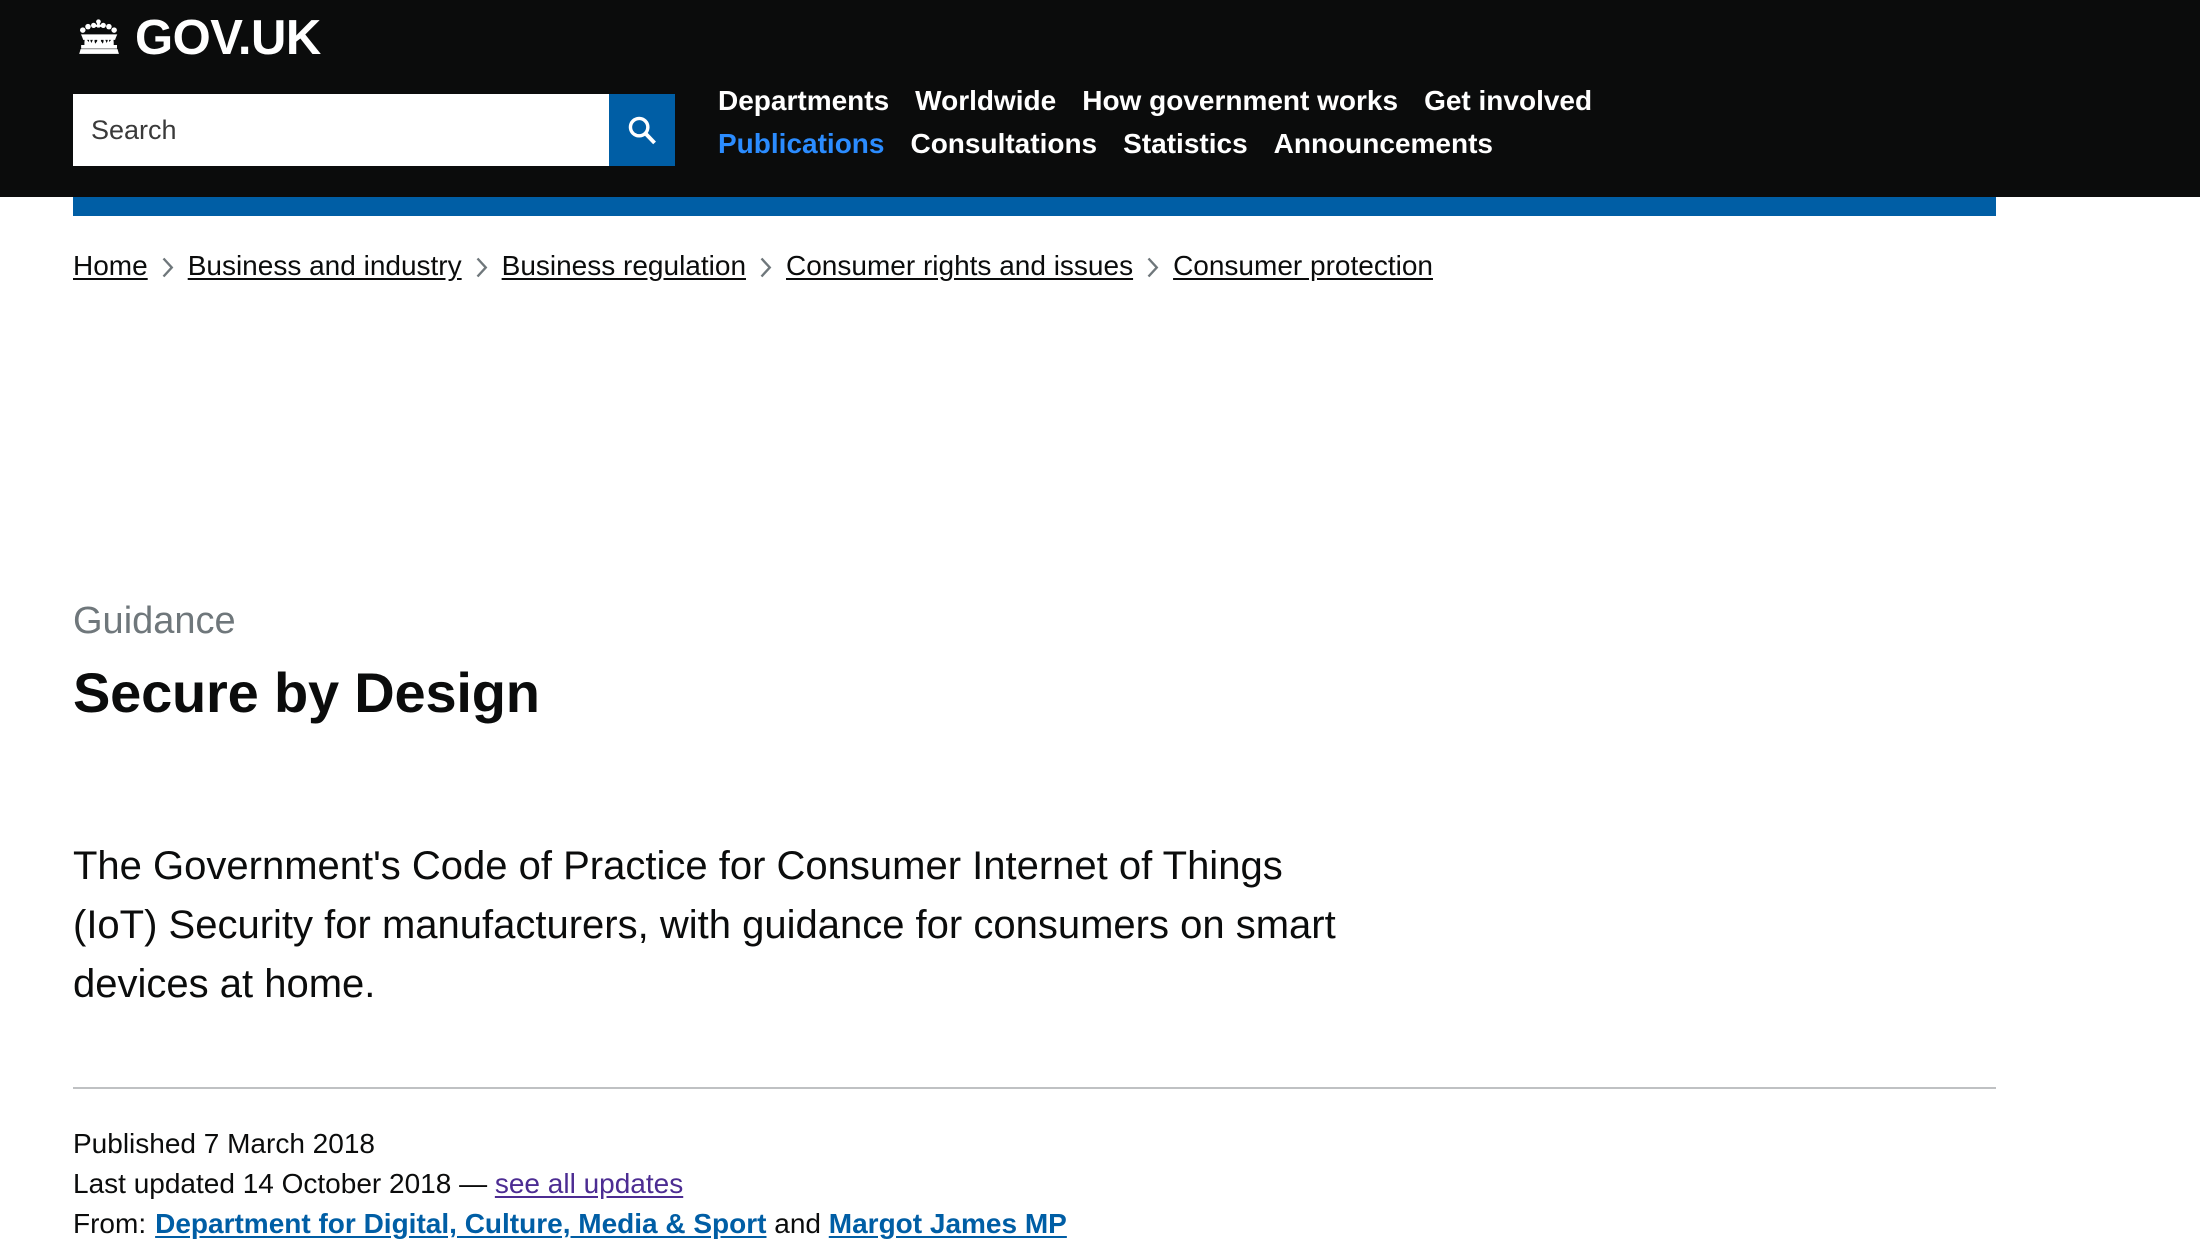  I want to click on nav-item-how-government-works: How government works, so click(1240, 101).